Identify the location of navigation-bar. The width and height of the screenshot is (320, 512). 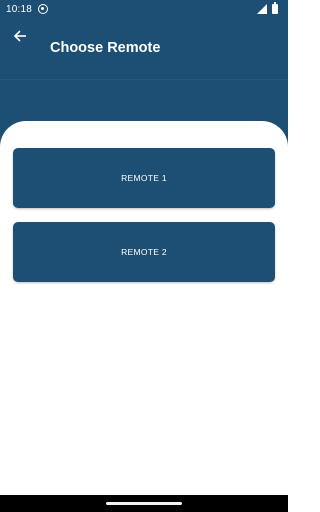
(144, 503).